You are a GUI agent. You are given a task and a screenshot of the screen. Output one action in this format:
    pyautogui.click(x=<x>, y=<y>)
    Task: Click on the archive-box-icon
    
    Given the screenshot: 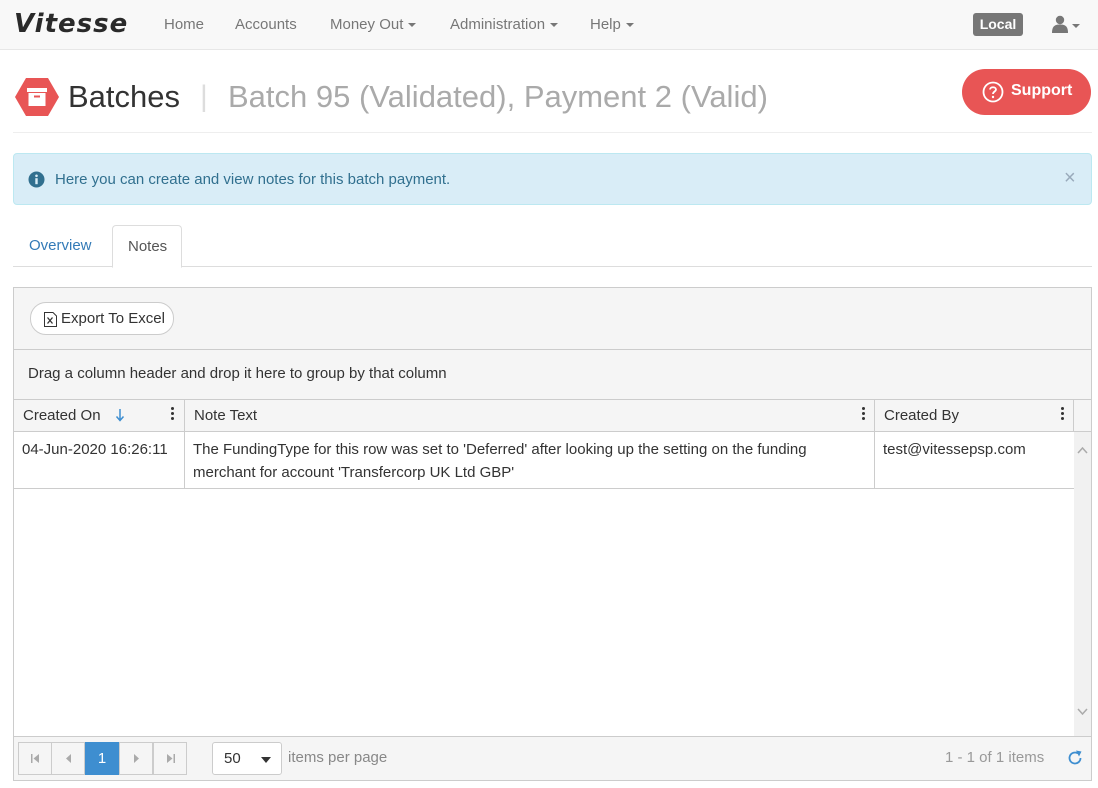 What is the action you would take?
    pyautogui.click(x=37, y=97)
    